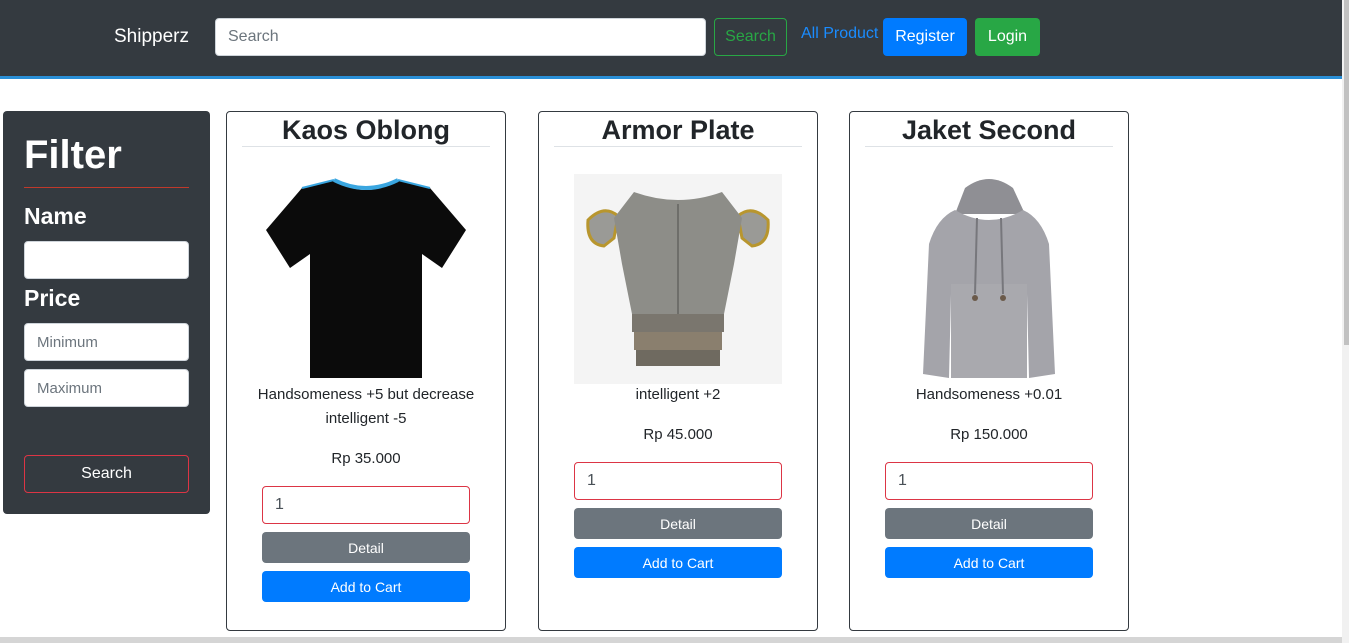  What do you see at coordinates (366, 130) in the screenshot?
I see `product-title: Kaos Oblong` at bounding box center [366, 130].